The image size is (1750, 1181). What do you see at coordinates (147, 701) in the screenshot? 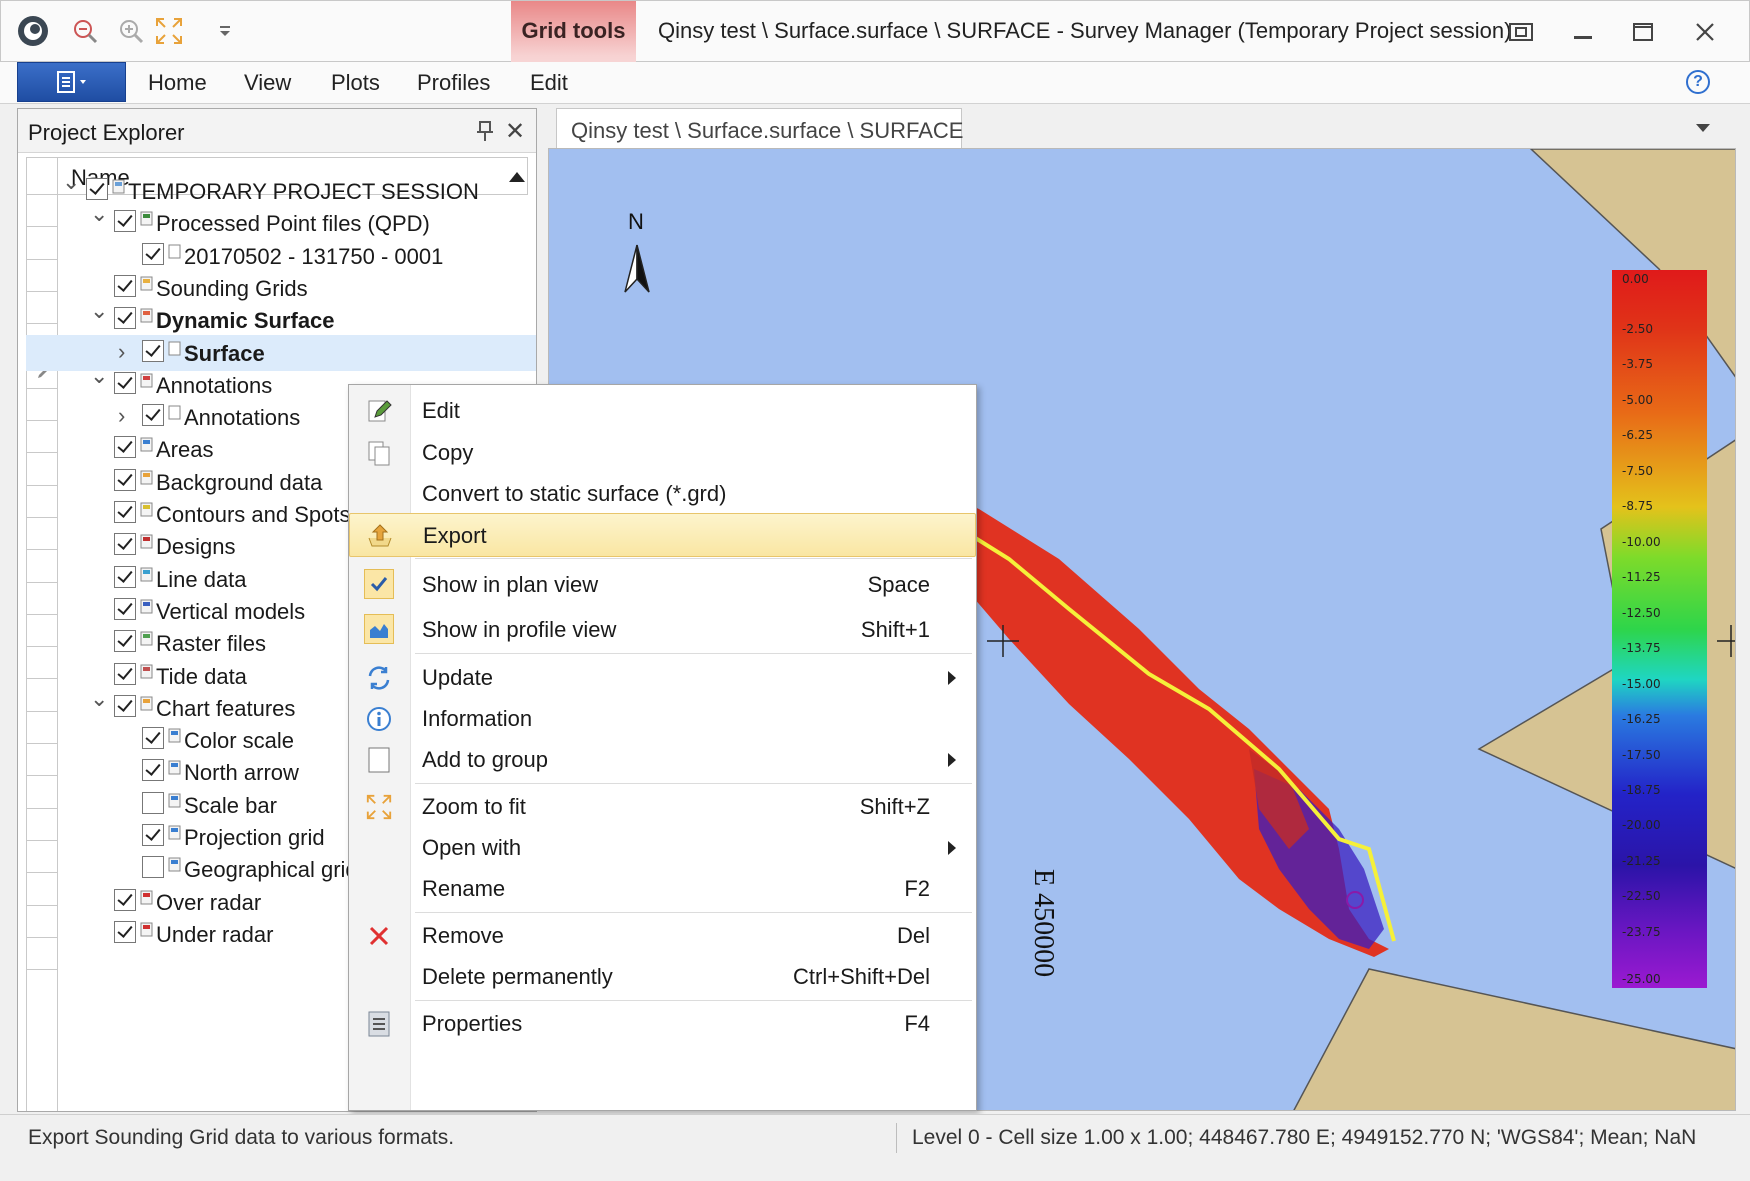
I see `chart-feature-icon` at bounding box center [147, 701].